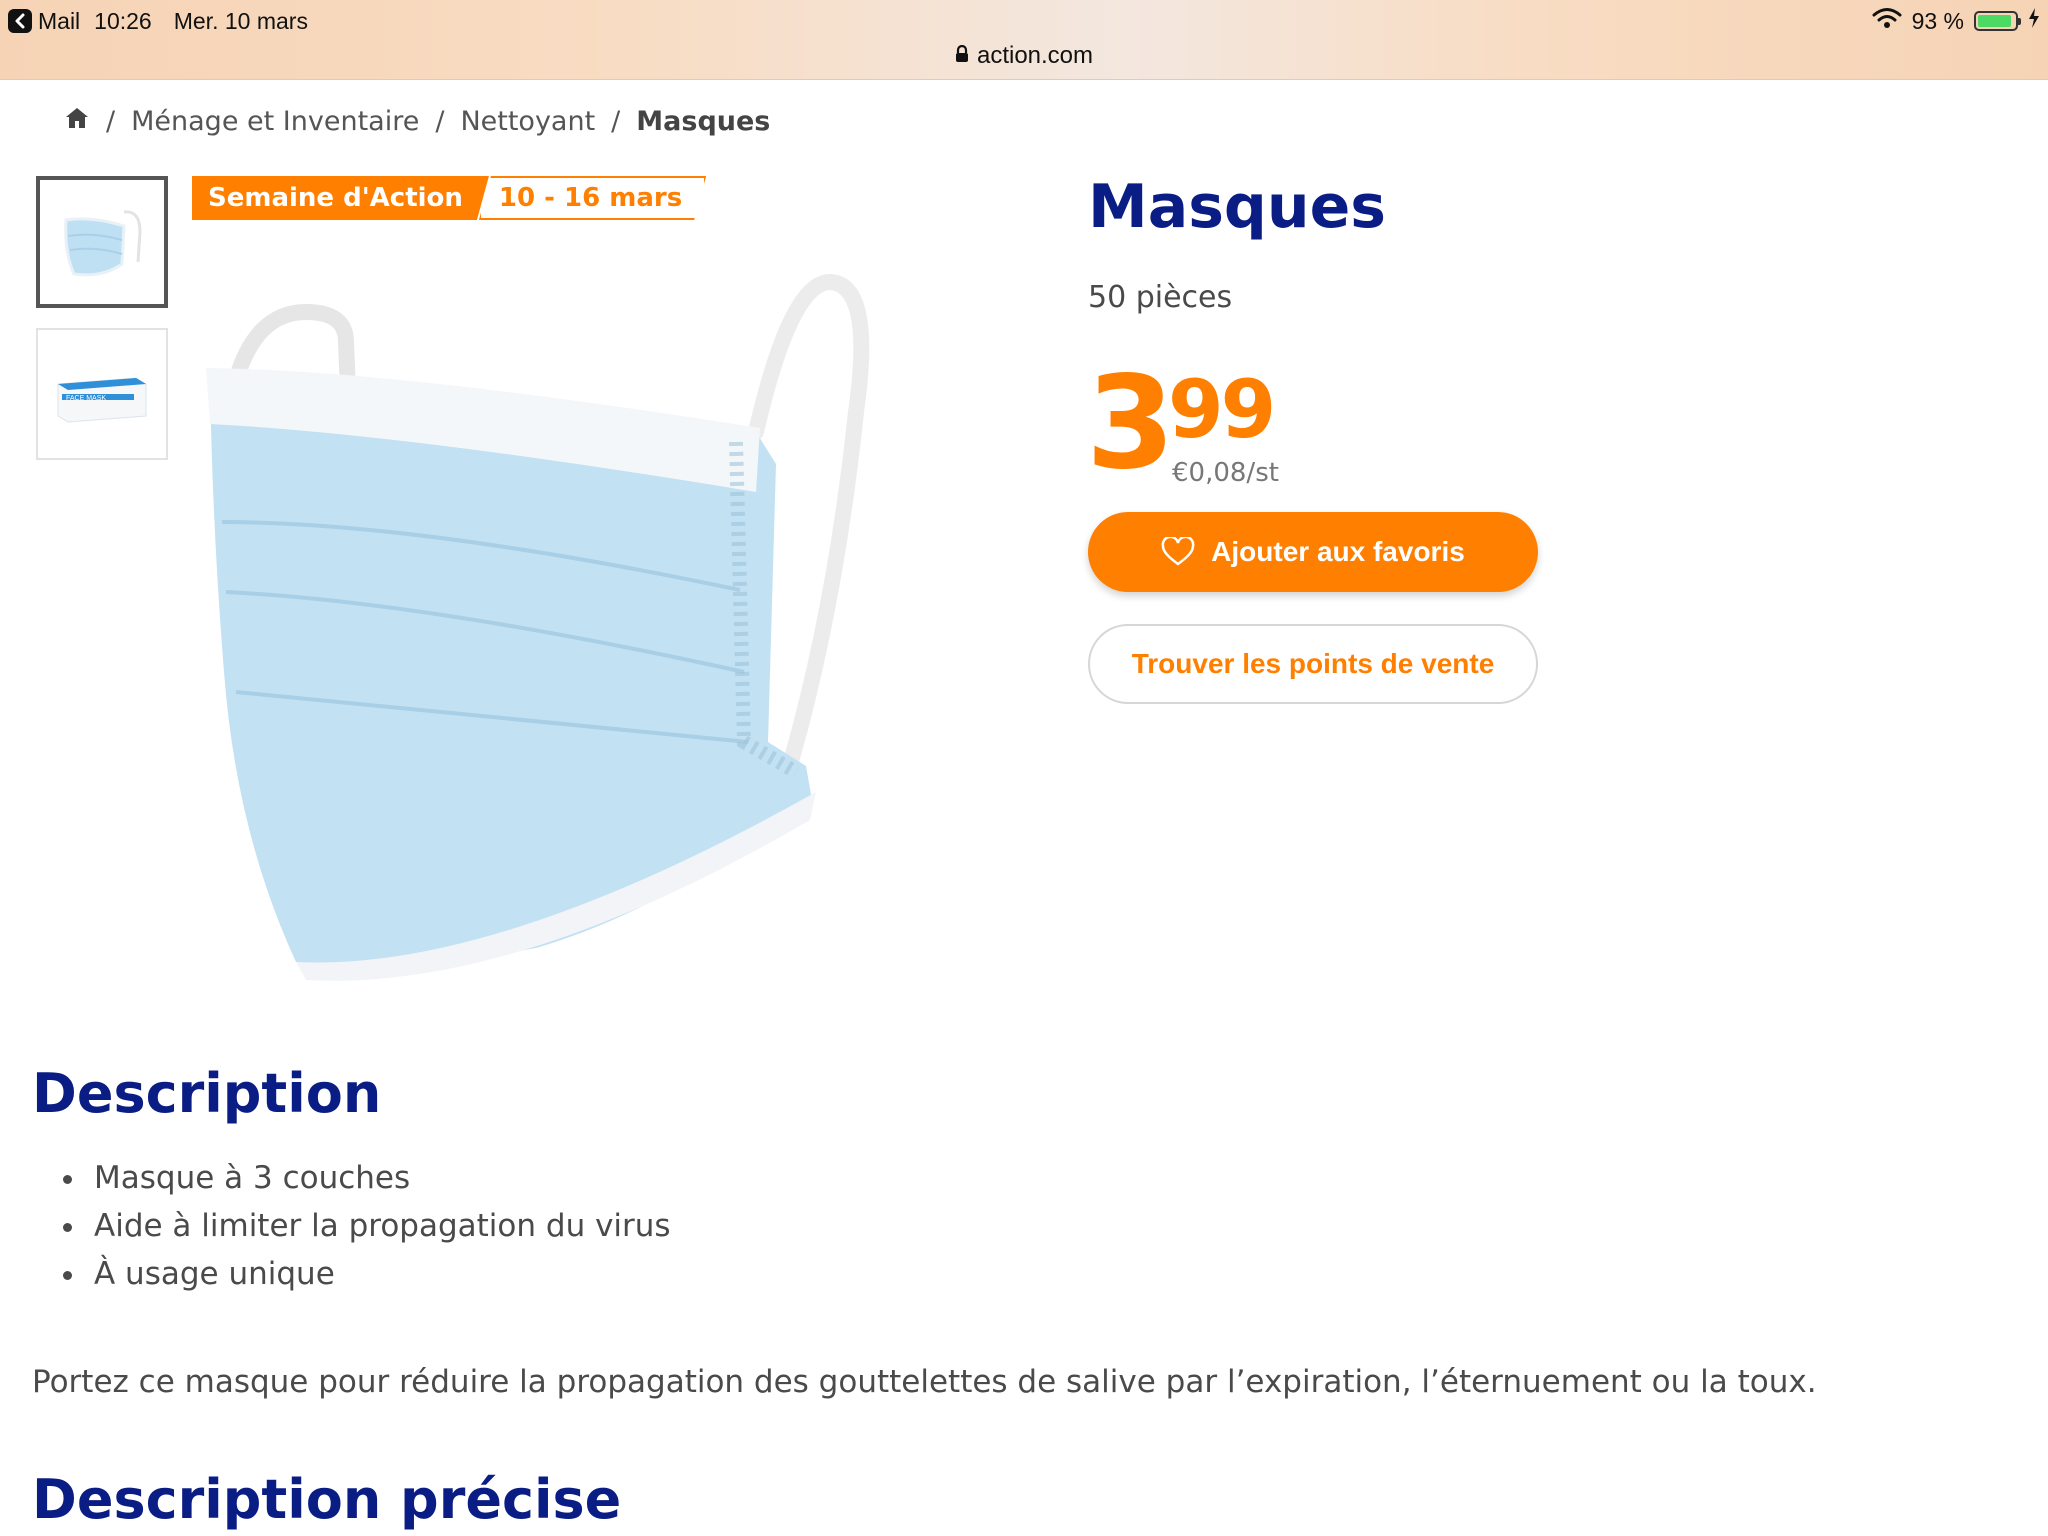 The height and width of the screenshot is (1536, 2048). What do you see at coordinates (123, 20) in the screenshot?
I see `status-time: 10:26` at bounding box center [123, 20].